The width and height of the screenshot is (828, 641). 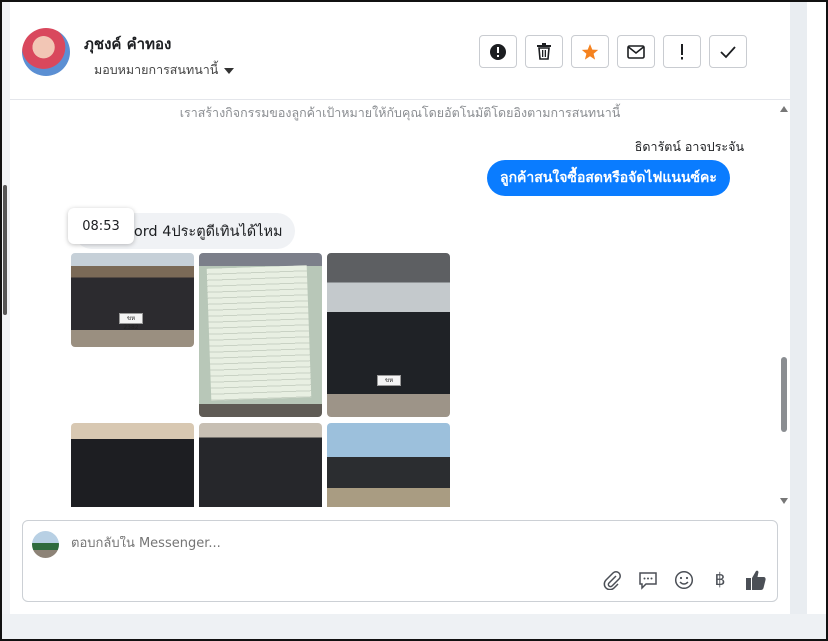 What do you see at coordinates (388, 465) in the screenshot?
I see `photo-truck-outdoor` at bounding box center [388, 465].